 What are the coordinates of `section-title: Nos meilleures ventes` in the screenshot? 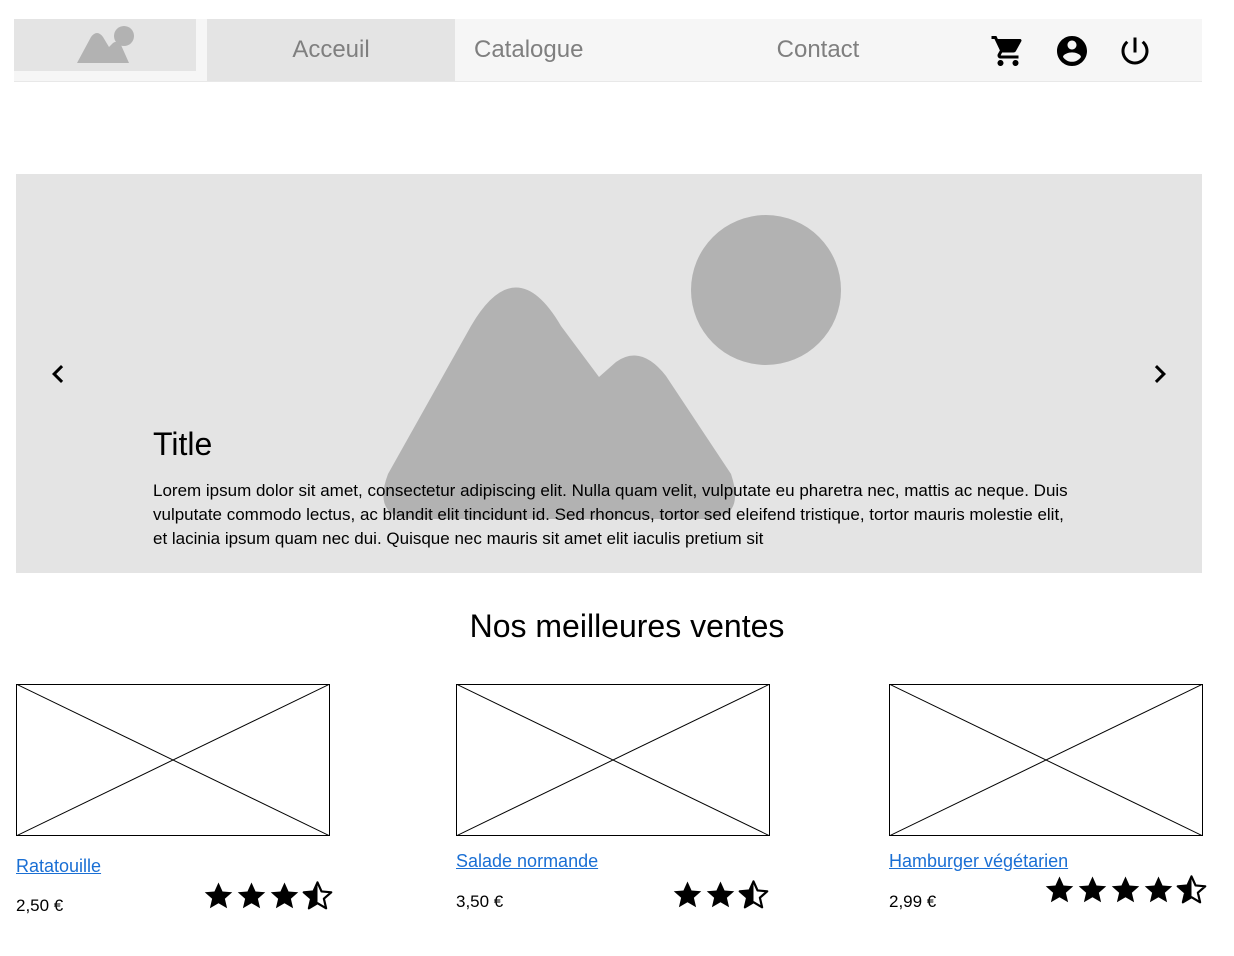 It's located at (627, 626).